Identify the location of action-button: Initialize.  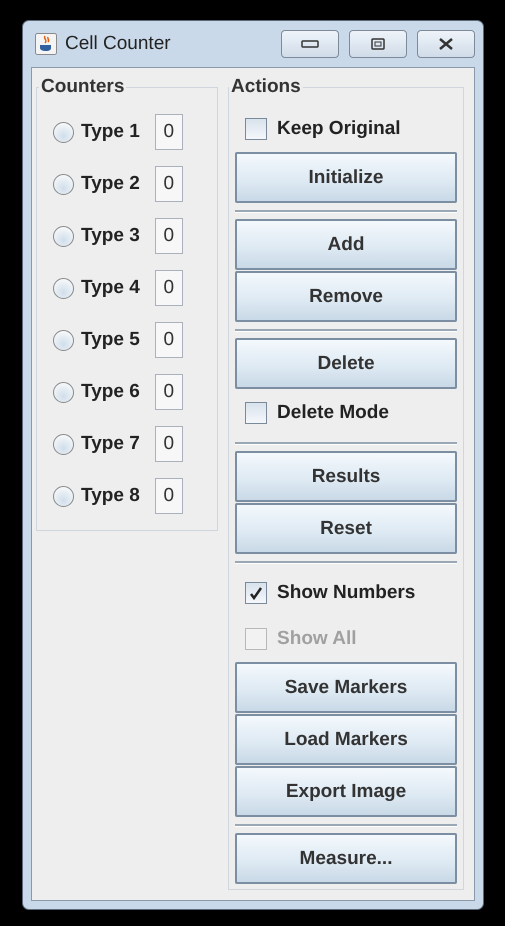
(346, 177).